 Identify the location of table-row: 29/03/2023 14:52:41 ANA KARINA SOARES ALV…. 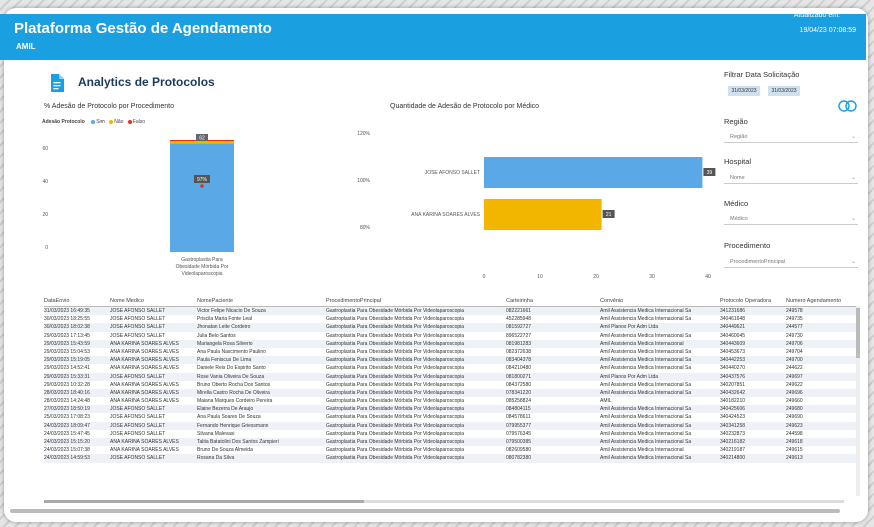
(452, 368).